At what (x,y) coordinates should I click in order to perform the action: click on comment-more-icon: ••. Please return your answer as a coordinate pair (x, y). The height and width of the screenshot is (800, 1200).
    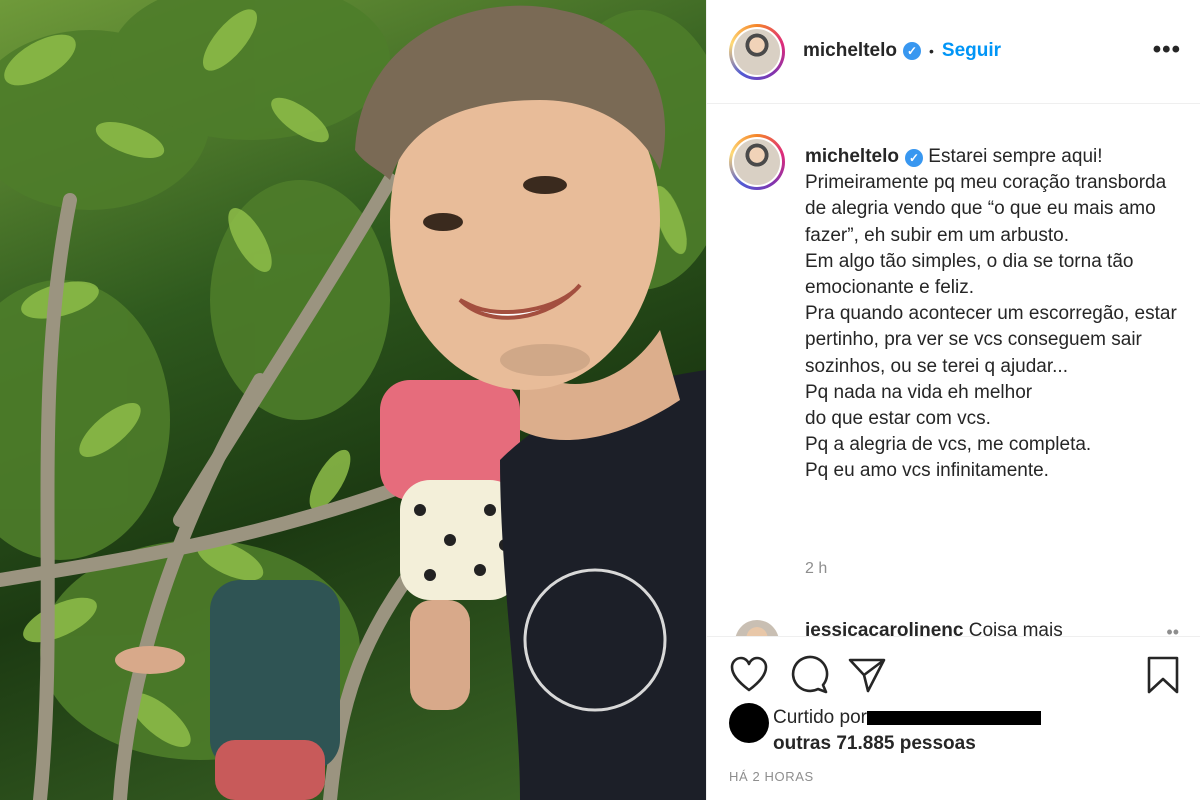
    Looking at the image, I should click on (1172, 629).